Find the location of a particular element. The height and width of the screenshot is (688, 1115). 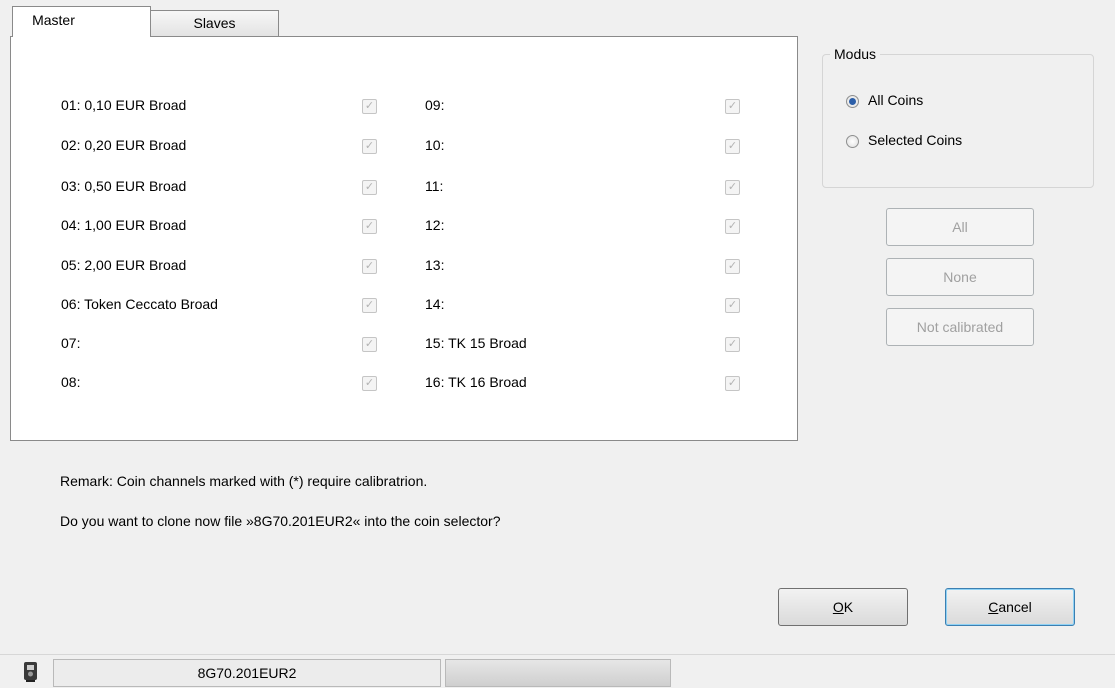

selected-coins-radio is located at coordinates (852, 141).